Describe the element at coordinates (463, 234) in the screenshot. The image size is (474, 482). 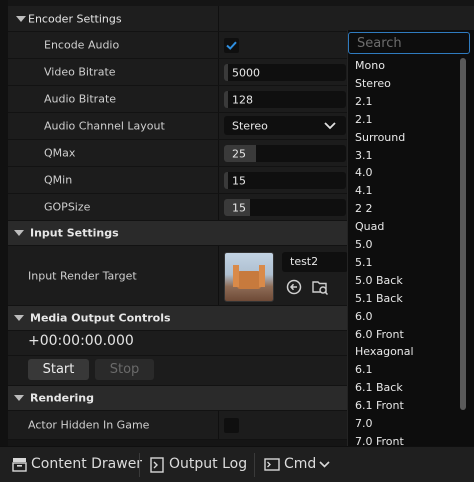
I see `dropdown-scrollbar` at that location.